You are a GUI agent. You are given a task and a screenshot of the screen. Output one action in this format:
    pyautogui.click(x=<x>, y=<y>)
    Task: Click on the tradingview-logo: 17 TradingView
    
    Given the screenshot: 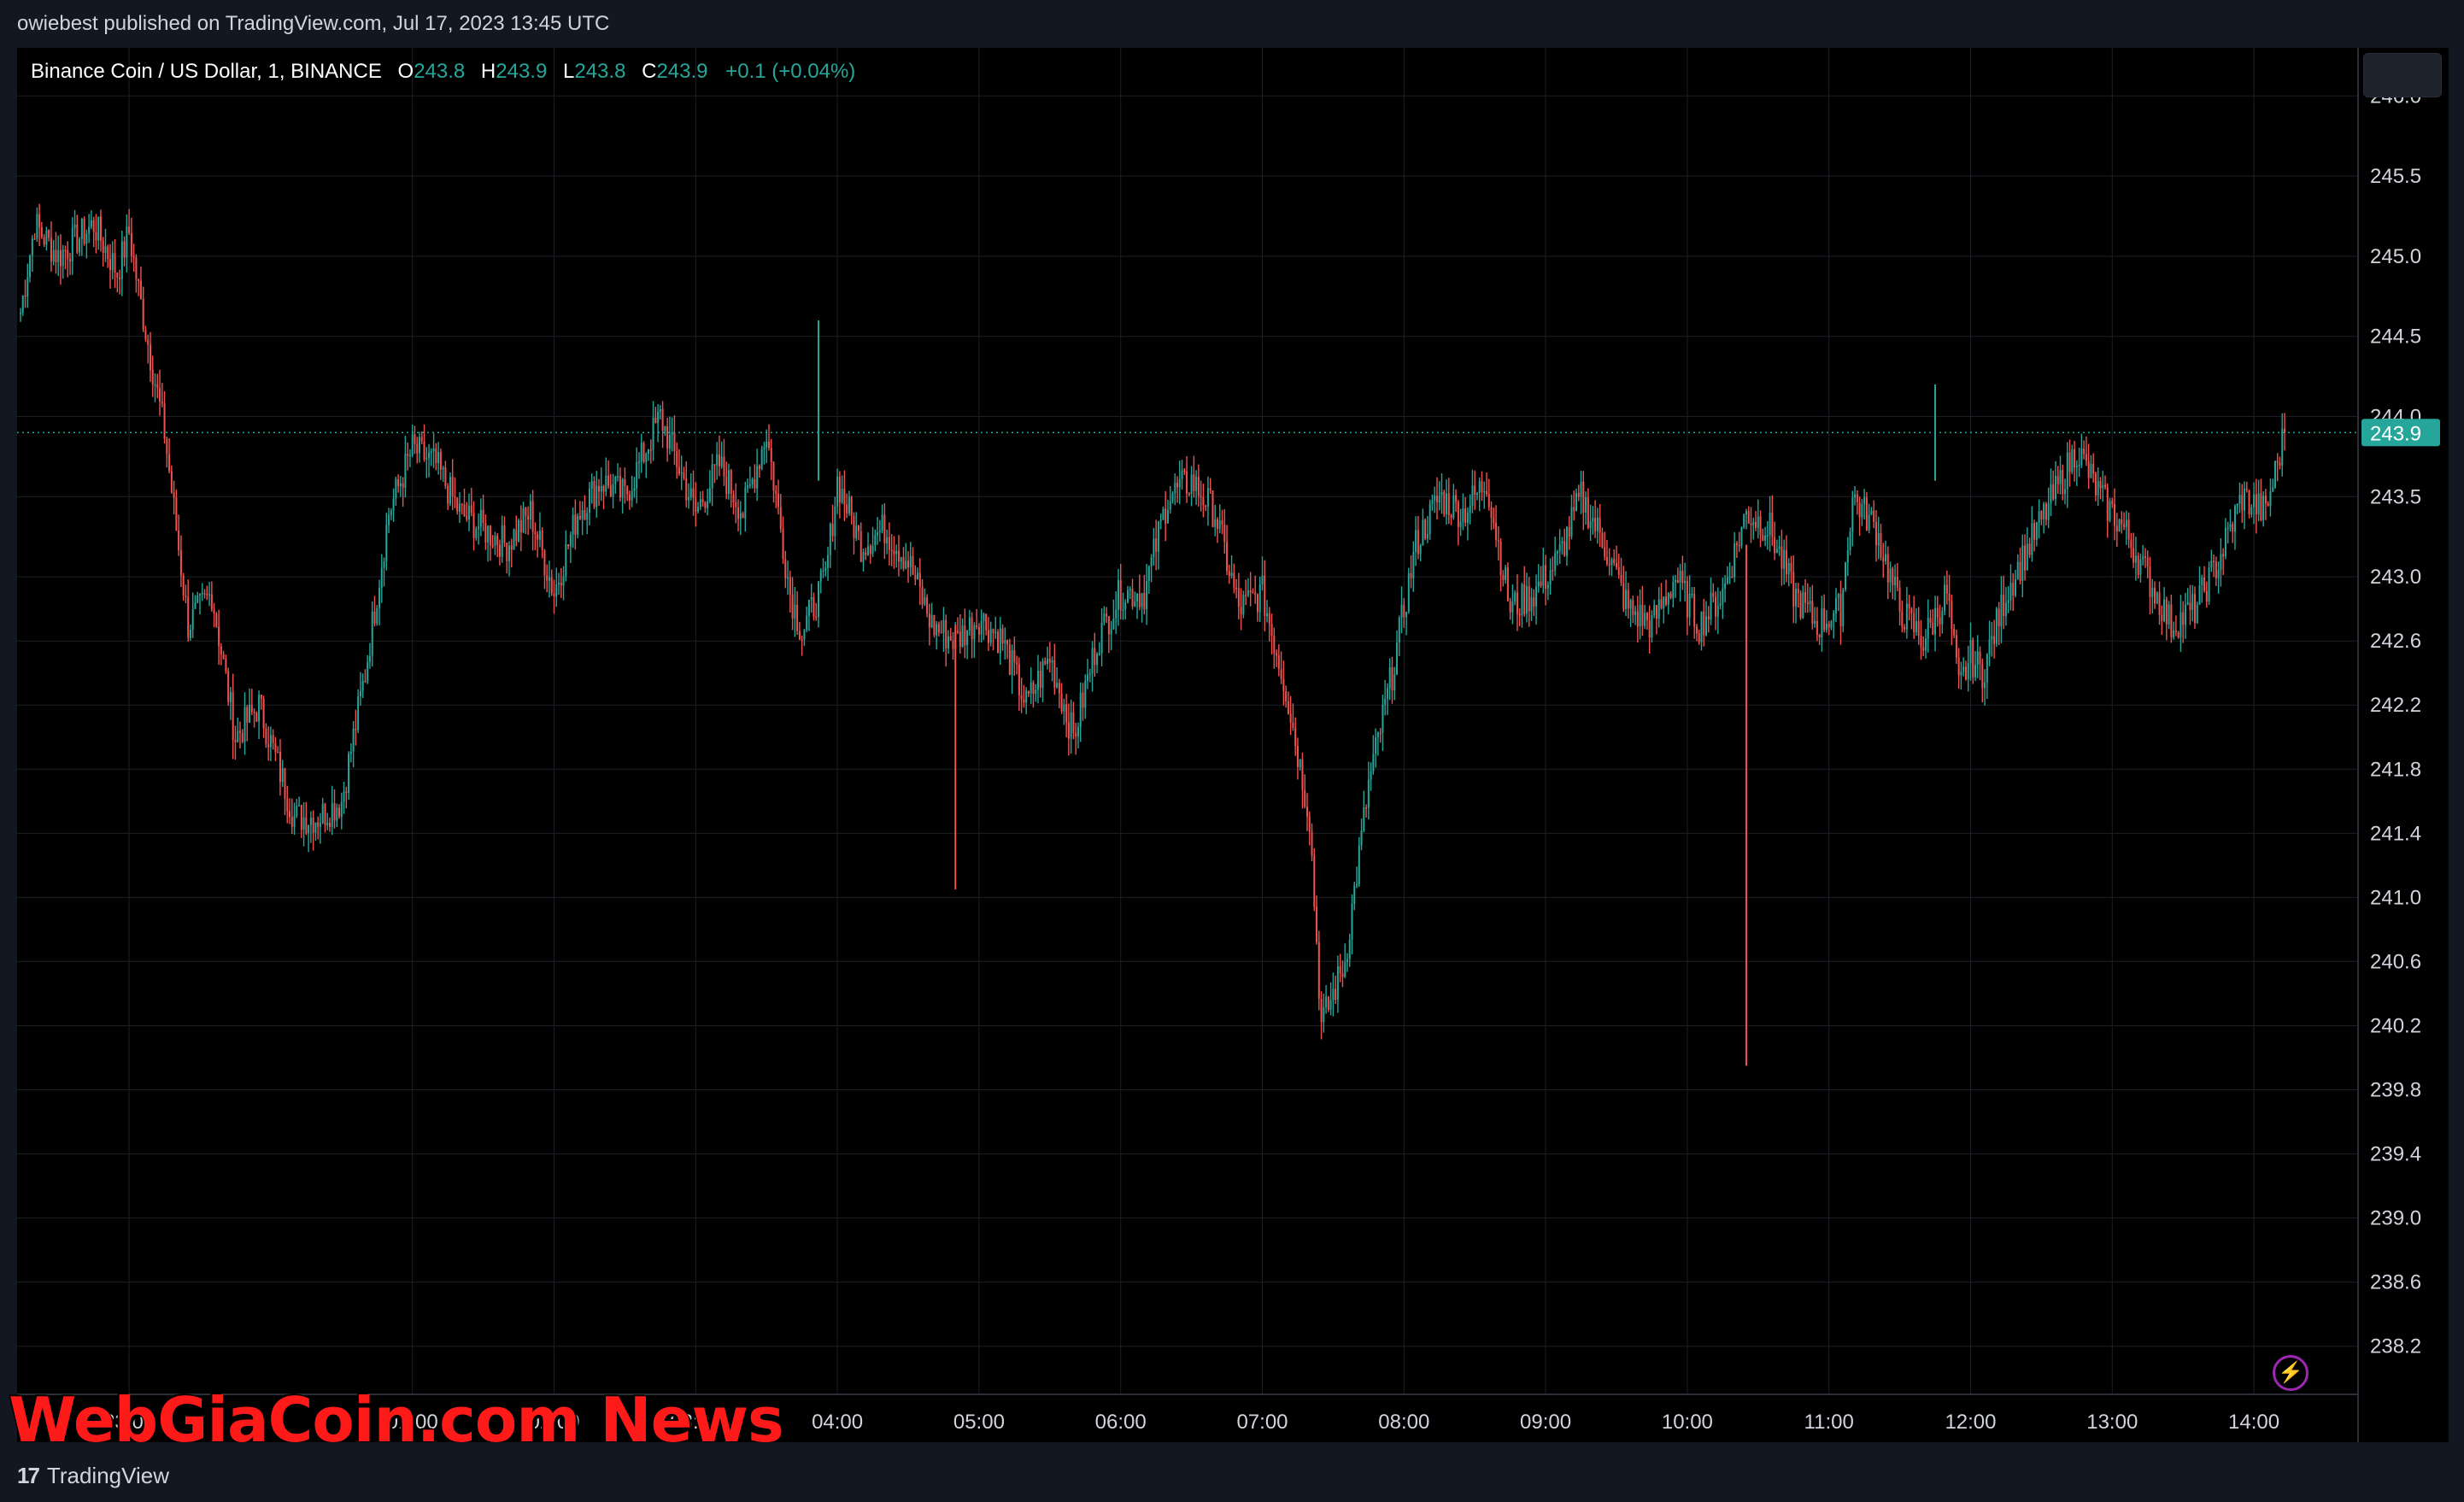 What is the action you would take?
    pyautogui.click(x=93, y=1476)
    